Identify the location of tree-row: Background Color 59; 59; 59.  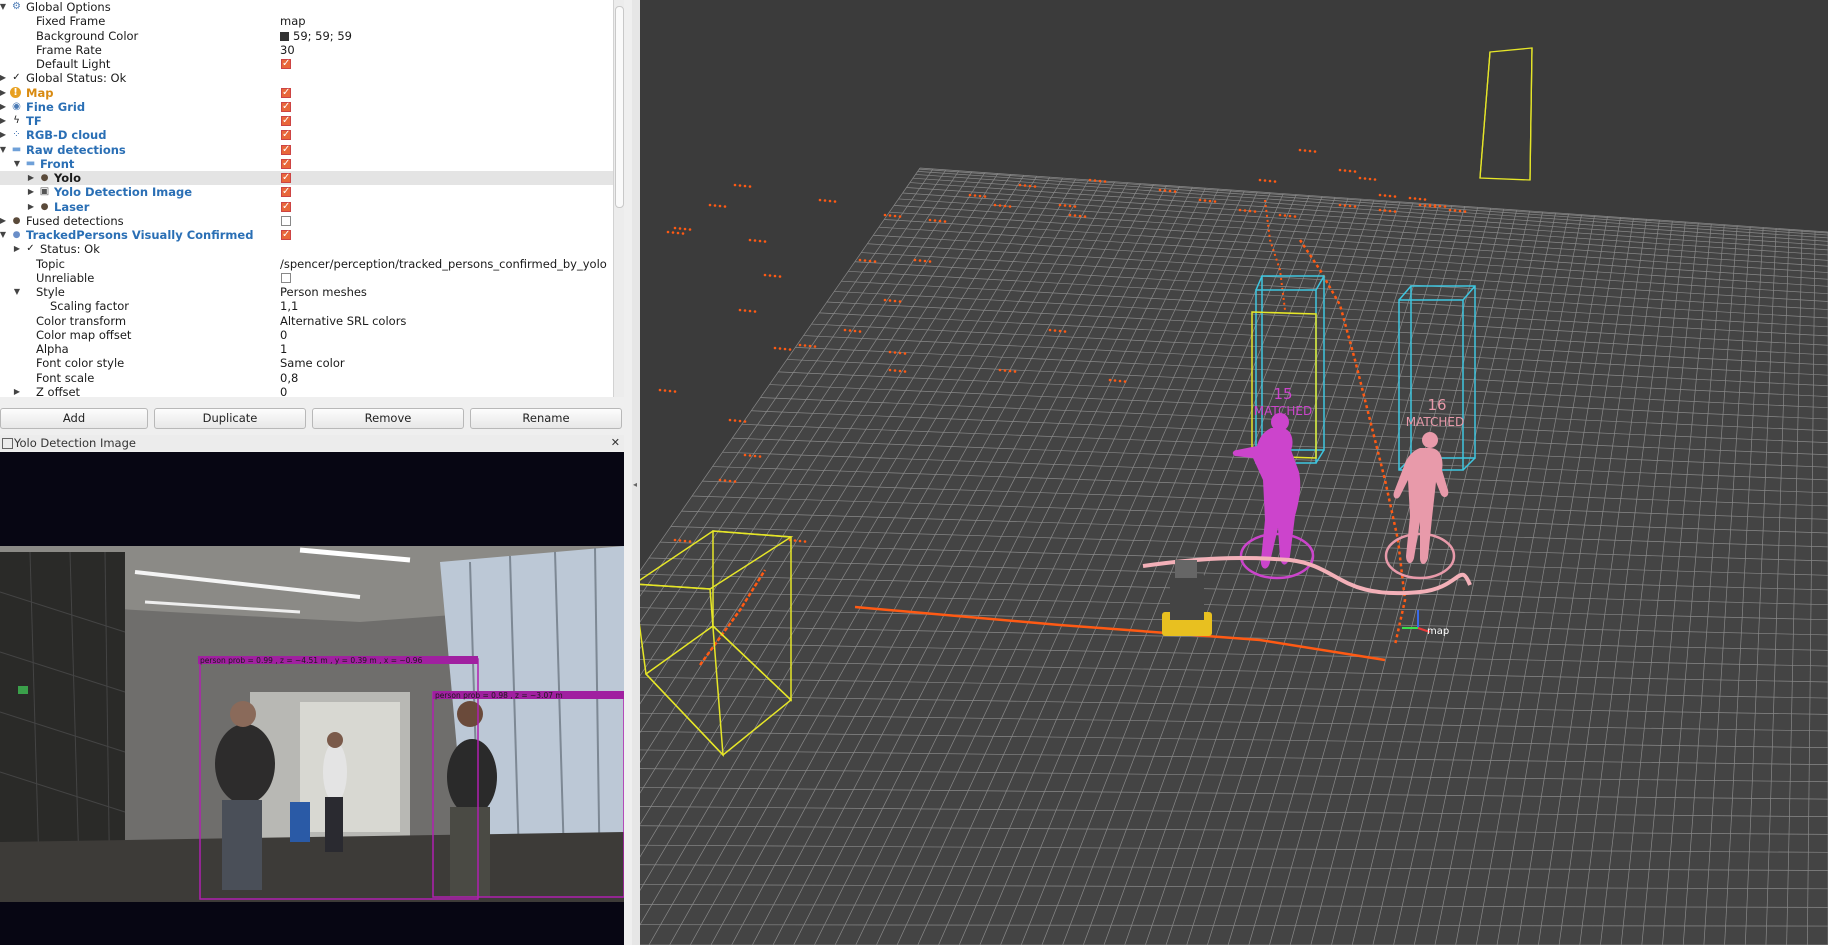
(307, 36).